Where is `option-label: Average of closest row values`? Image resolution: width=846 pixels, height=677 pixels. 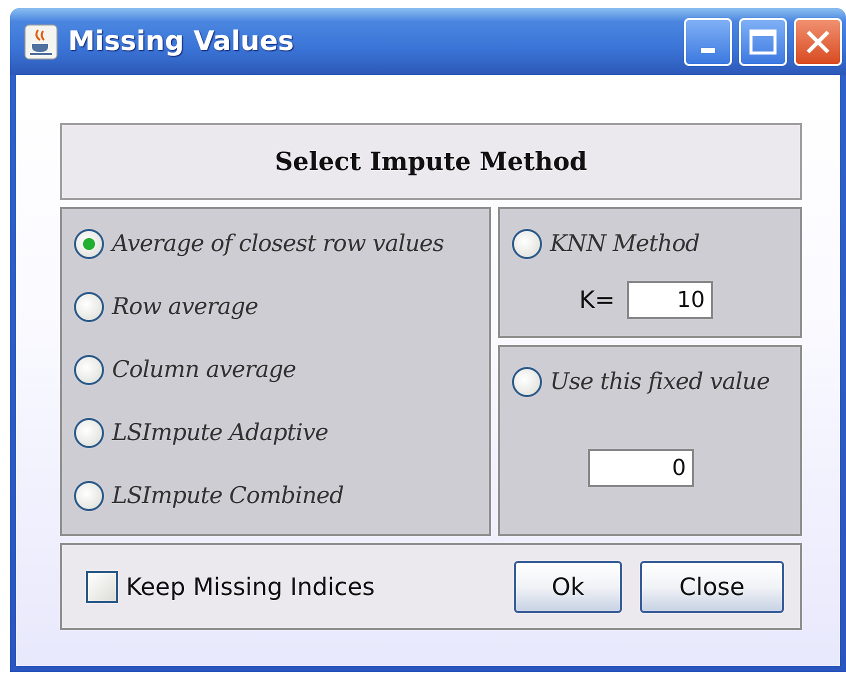
option-label: Average of closest row values is located at coordinates (278, 244).